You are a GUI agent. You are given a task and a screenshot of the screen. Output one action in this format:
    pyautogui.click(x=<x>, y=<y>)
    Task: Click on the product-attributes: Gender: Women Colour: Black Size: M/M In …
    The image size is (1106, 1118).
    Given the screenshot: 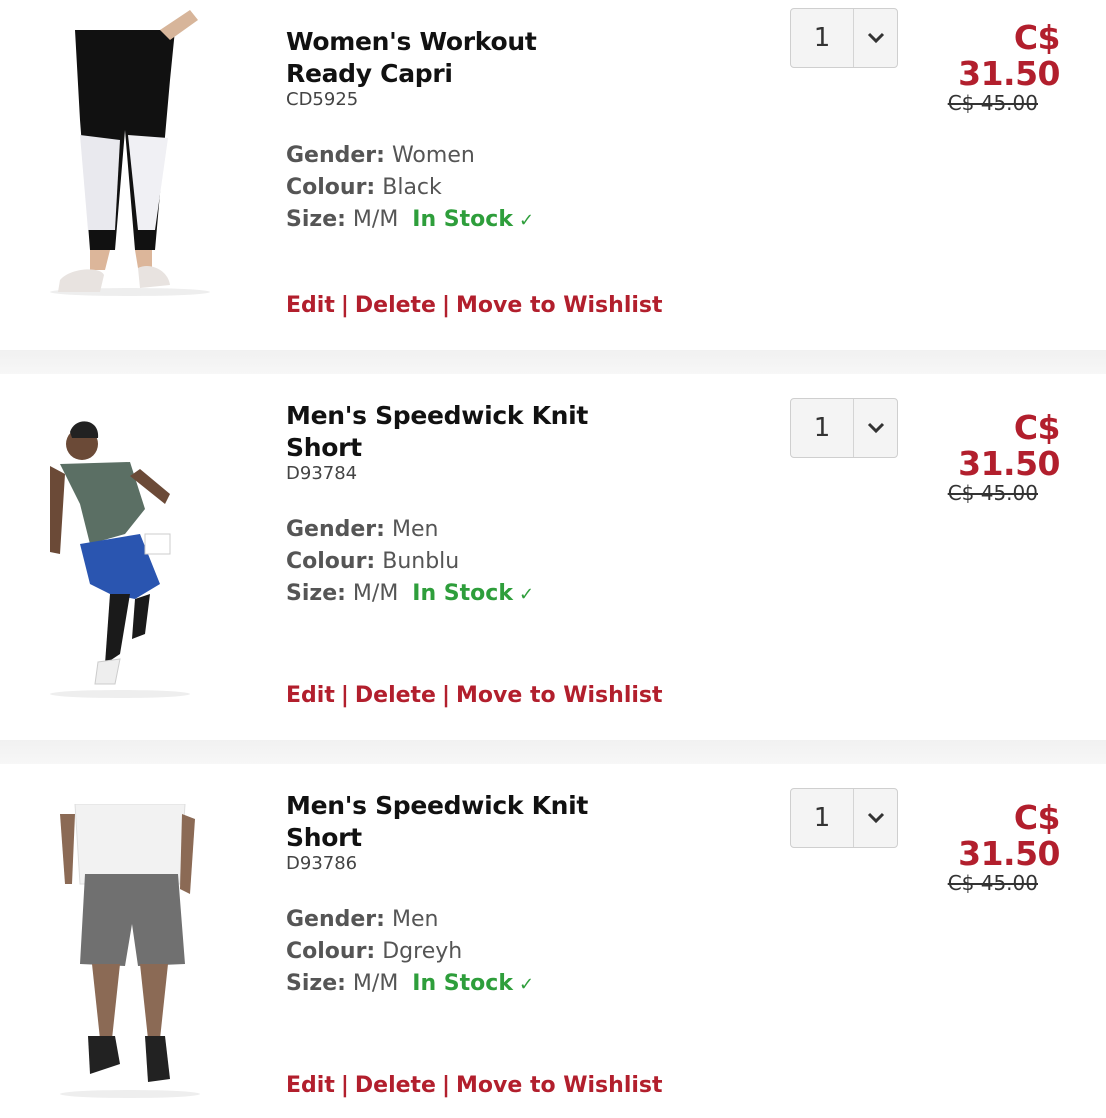 What is the action you would take?
    pyautogui.click(x=466, y=188)
    